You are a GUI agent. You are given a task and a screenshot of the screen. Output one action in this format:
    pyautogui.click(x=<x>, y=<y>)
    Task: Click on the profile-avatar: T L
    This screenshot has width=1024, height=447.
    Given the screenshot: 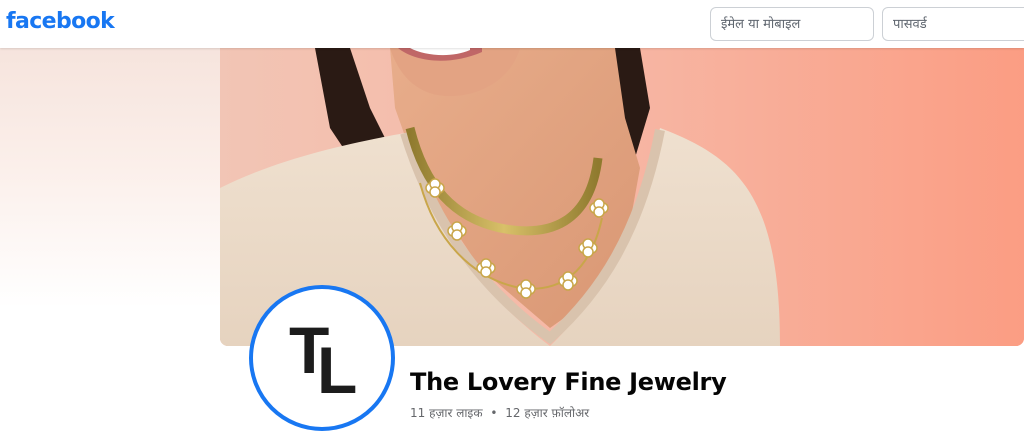 What is the action you would take?
    pyautogui.click(x=322, y=358)
    